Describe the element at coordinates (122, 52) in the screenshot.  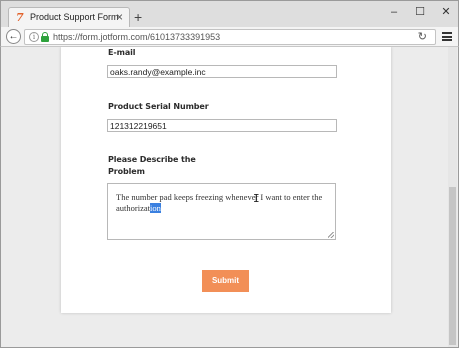
I see `email-label: E-mail` at that location.